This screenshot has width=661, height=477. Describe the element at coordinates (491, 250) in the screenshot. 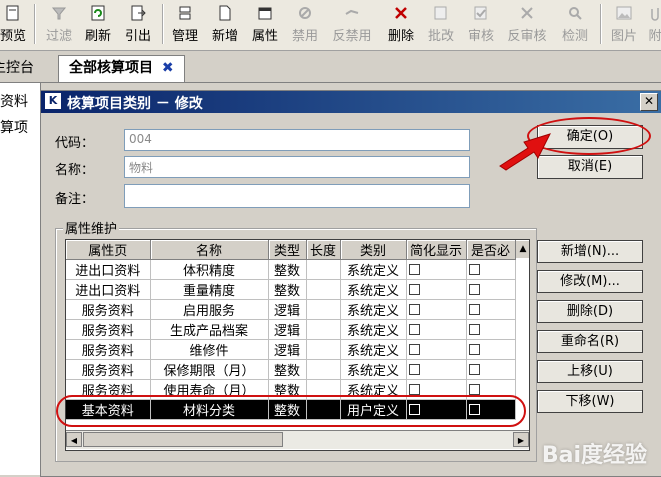

I see `column-header: 是否必` at that location.